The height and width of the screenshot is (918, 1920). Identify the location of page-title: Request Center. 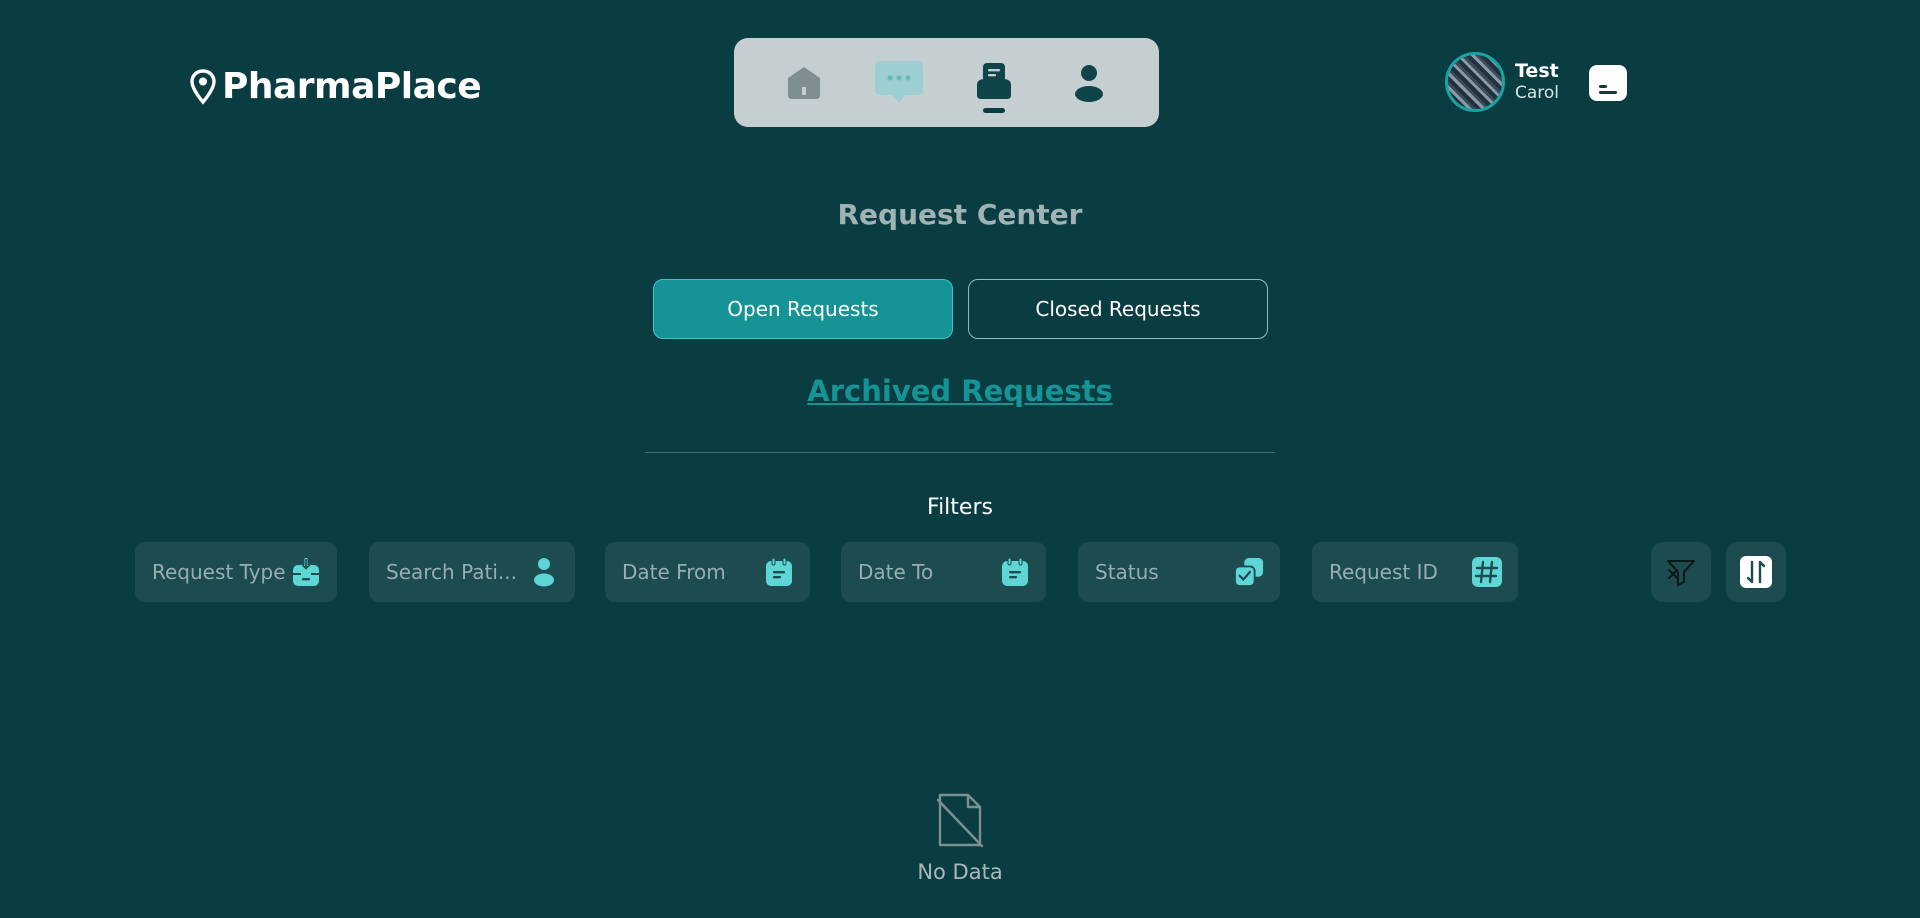
(960, 214).